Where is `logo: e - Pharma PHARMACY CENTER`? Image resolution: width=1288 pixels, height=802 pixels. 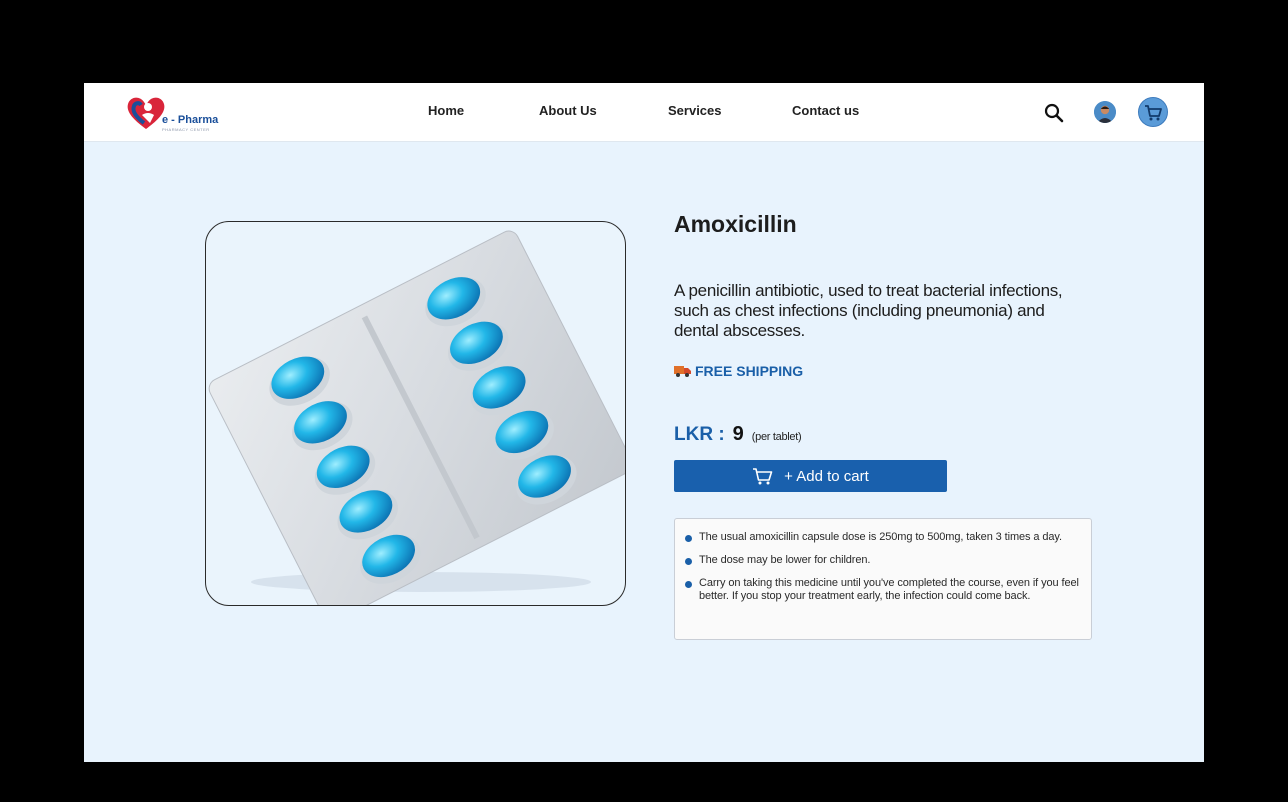
logo: e - Pharma PHARMACY CENTER is located at coordinates (179, 113).